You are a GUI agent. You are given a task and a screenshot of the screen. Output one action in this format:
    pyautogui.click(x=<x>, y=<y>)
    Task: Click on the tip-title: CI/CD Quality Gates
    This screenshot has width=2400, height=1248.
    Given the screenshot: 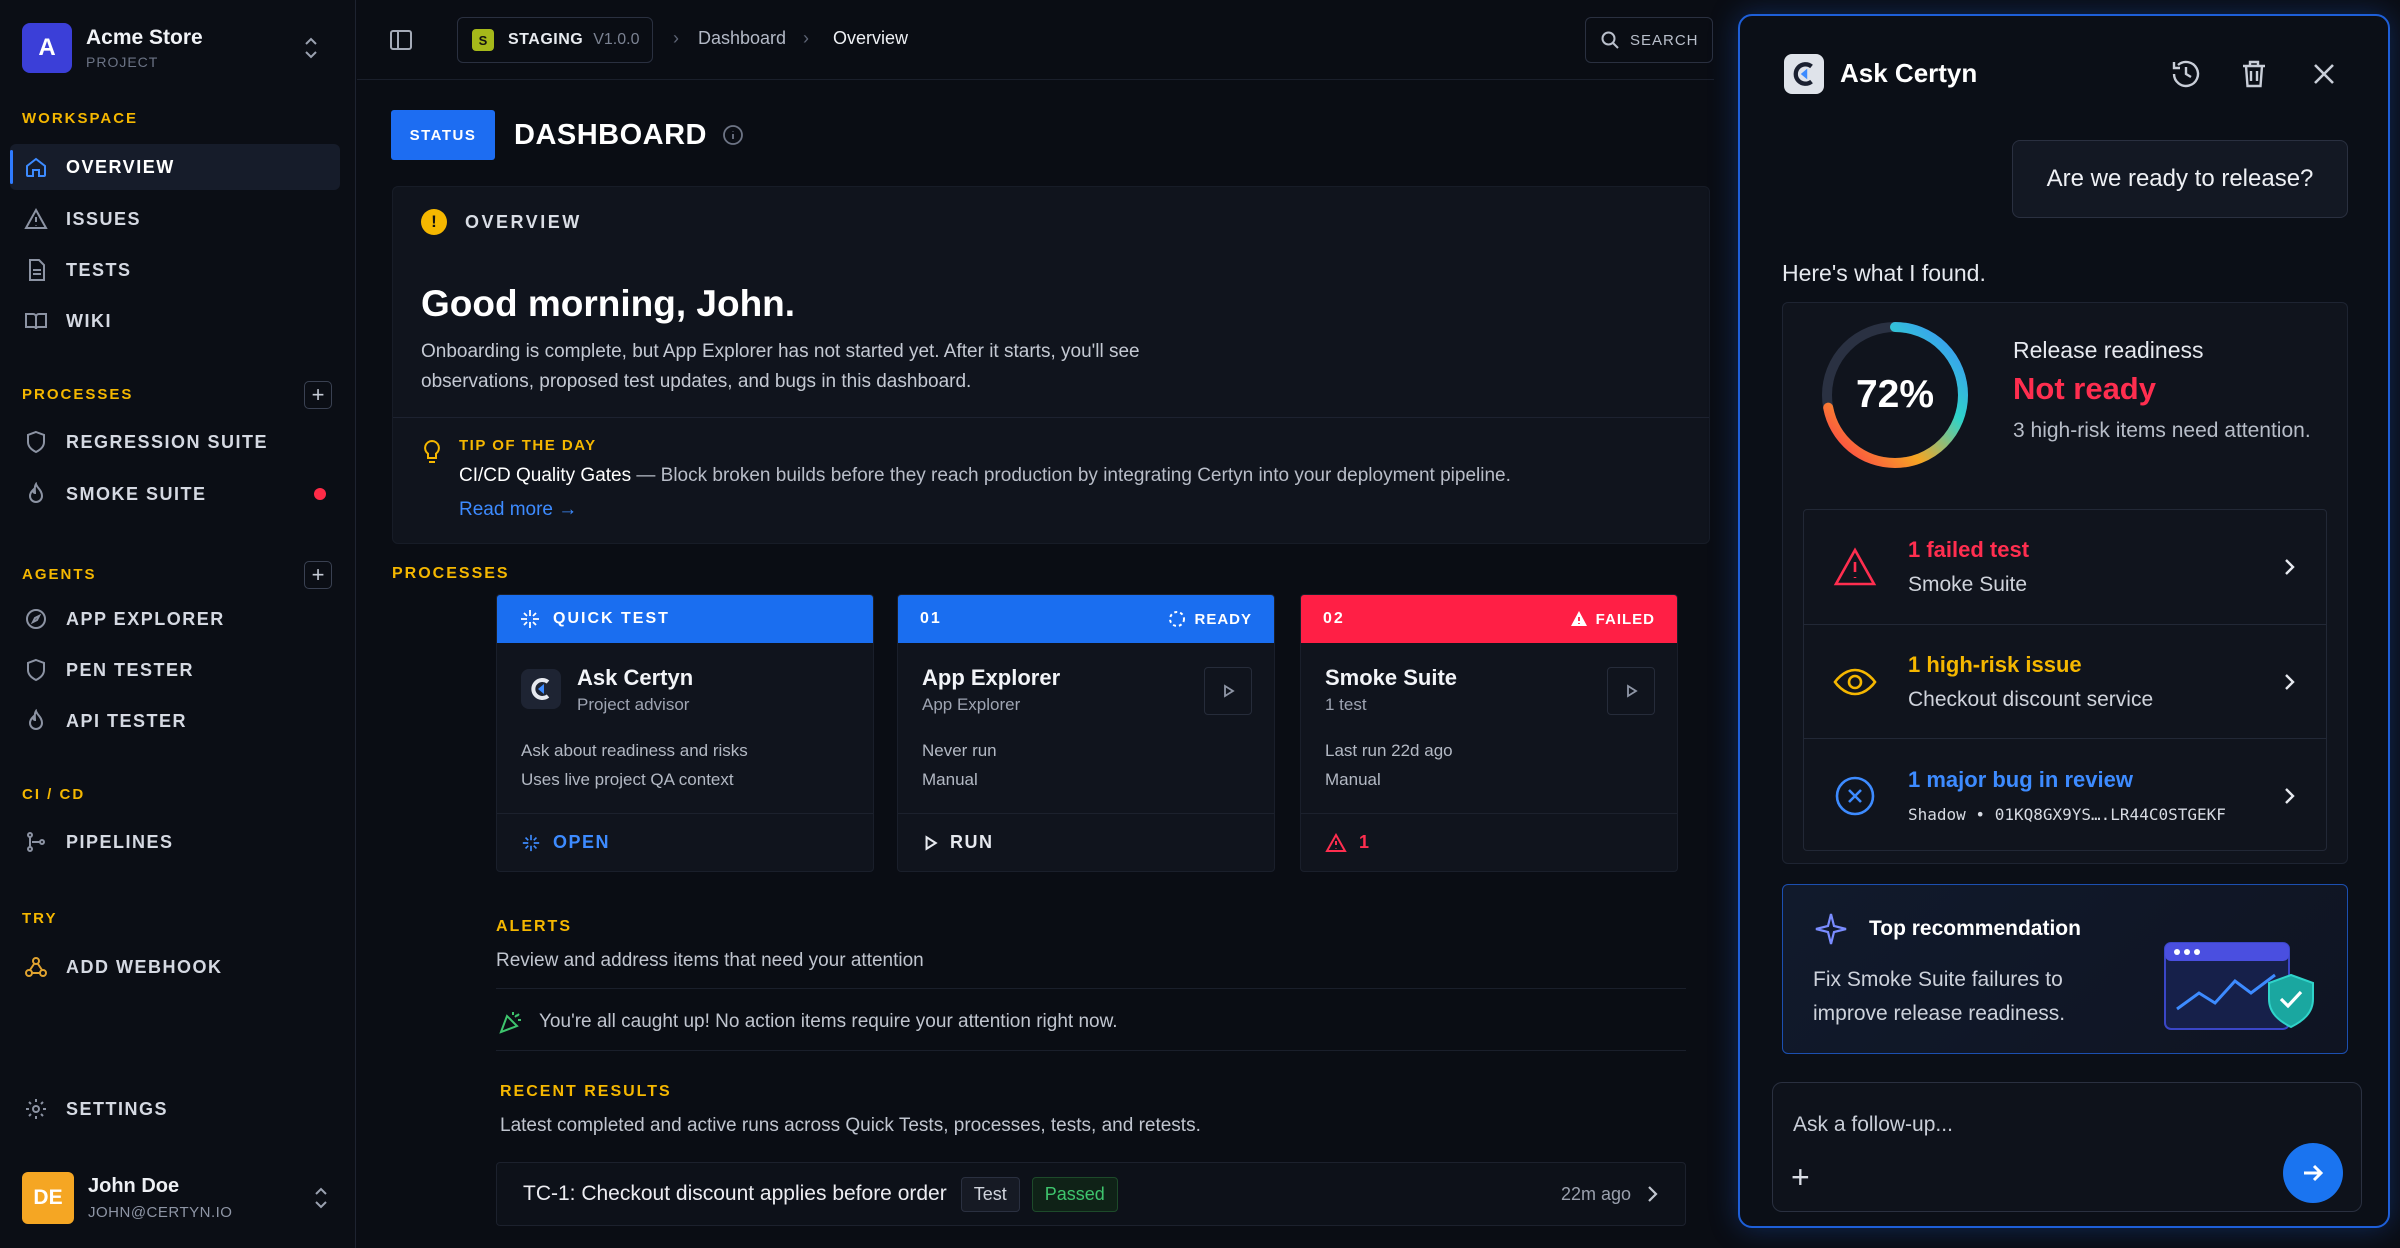 What is the action you would take?
    pyautogui.click(x=545, y=475)
    